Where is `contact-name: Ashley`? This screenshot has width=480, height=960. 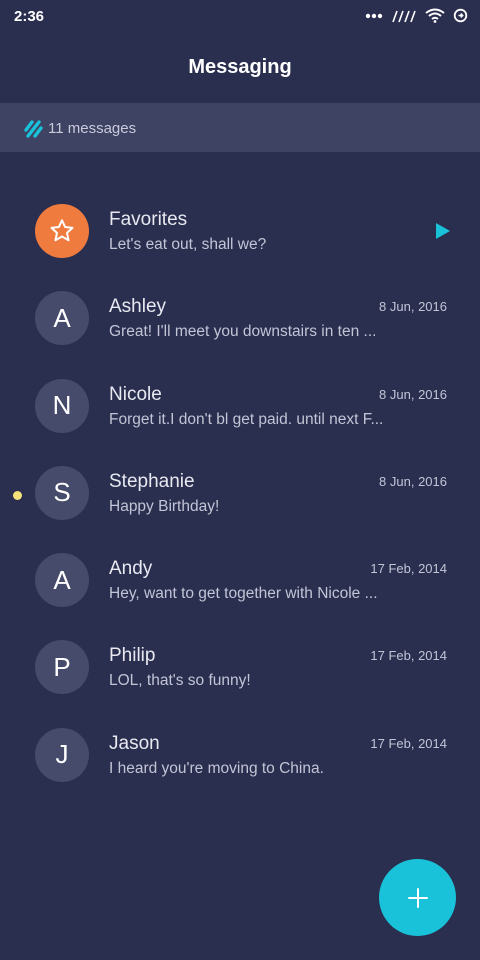
contact-name: Ashley is located at coordinates (138, 307).